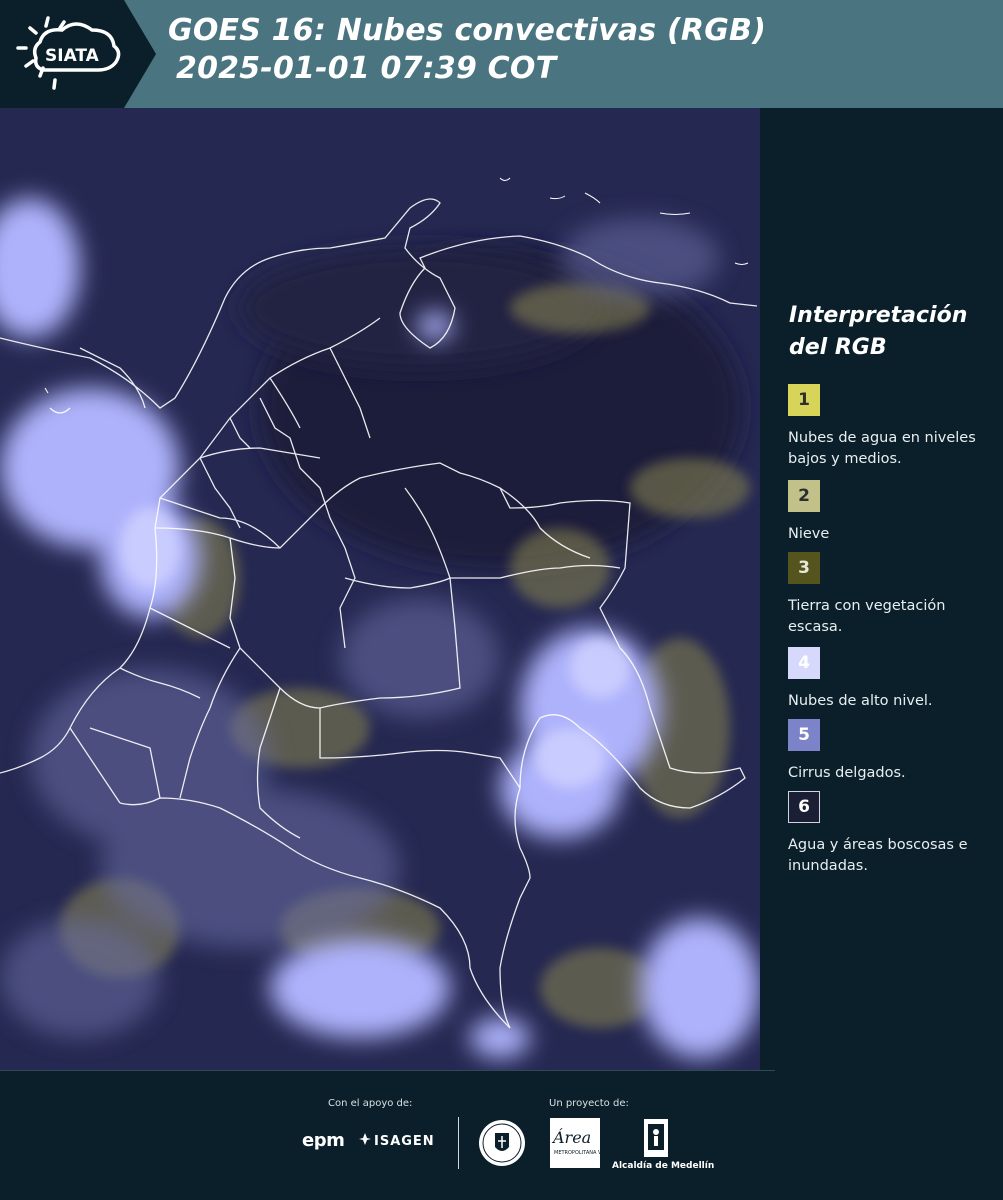 The height and width of the screenshot is (1200, 1003). I want to click on footer-divider, so click(387, 1070).